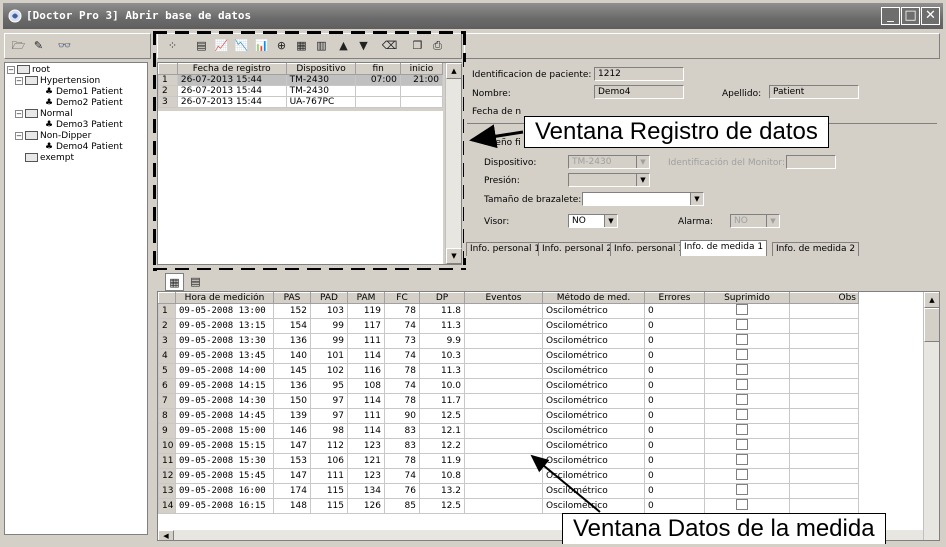 Image resolution: width=946 pixels, height=547 pixels. I want to click on visor-select: NO ▼, so click(593, 221).